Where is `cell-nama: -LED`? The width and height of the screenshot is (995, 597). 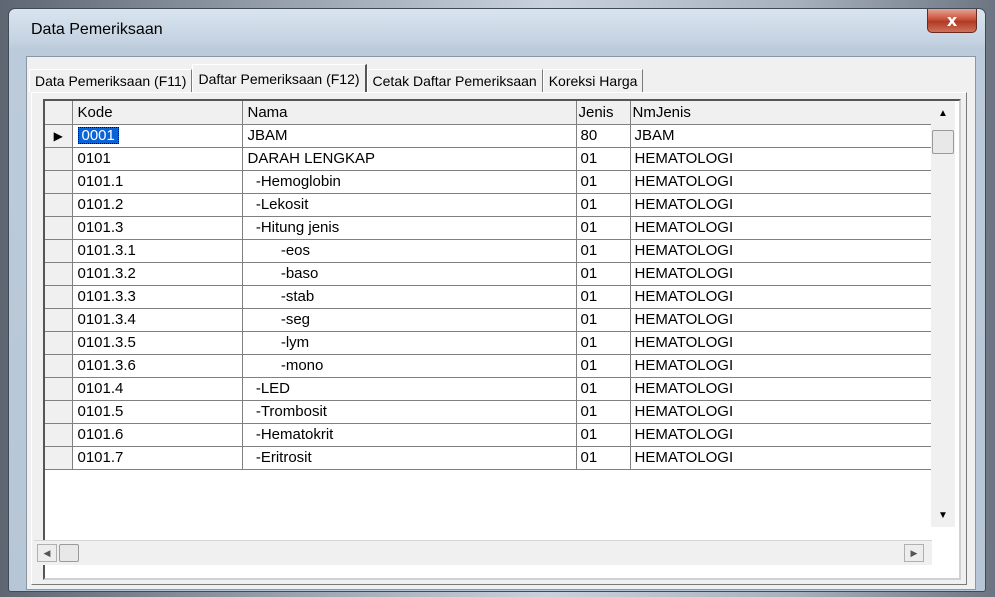 cell-nama: -LED is located at coordinates (409, 389).